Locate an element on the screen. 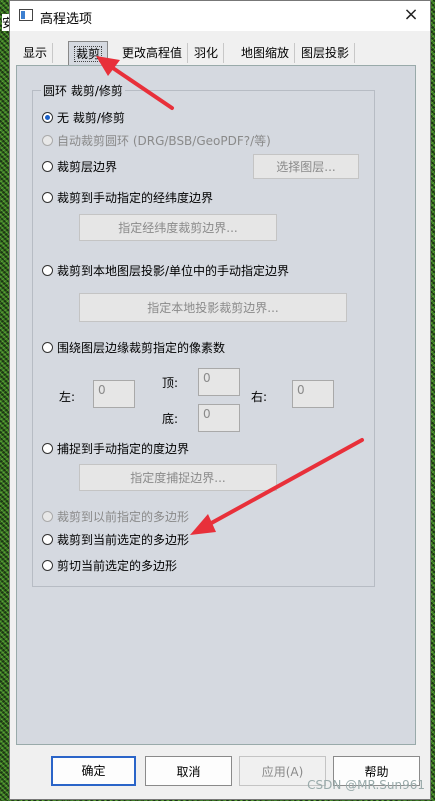  crop-group-title: 圆环 裁剪/修剪 is located at coordinates (83, 90).